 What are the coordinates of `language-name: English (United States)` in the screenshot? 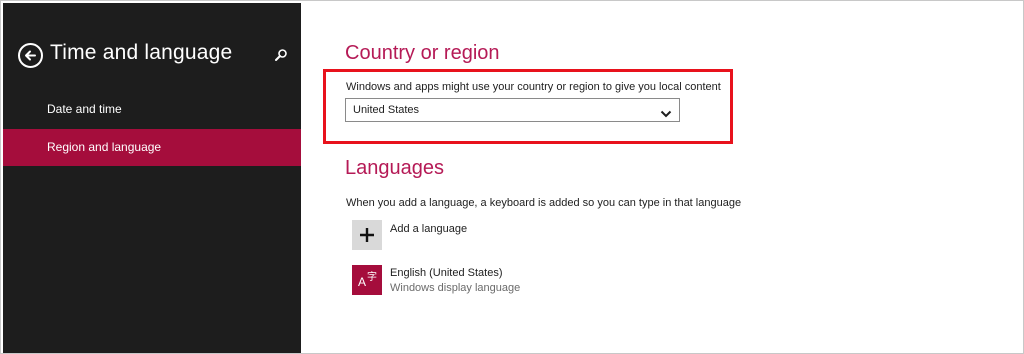 It's located at (446, 273).